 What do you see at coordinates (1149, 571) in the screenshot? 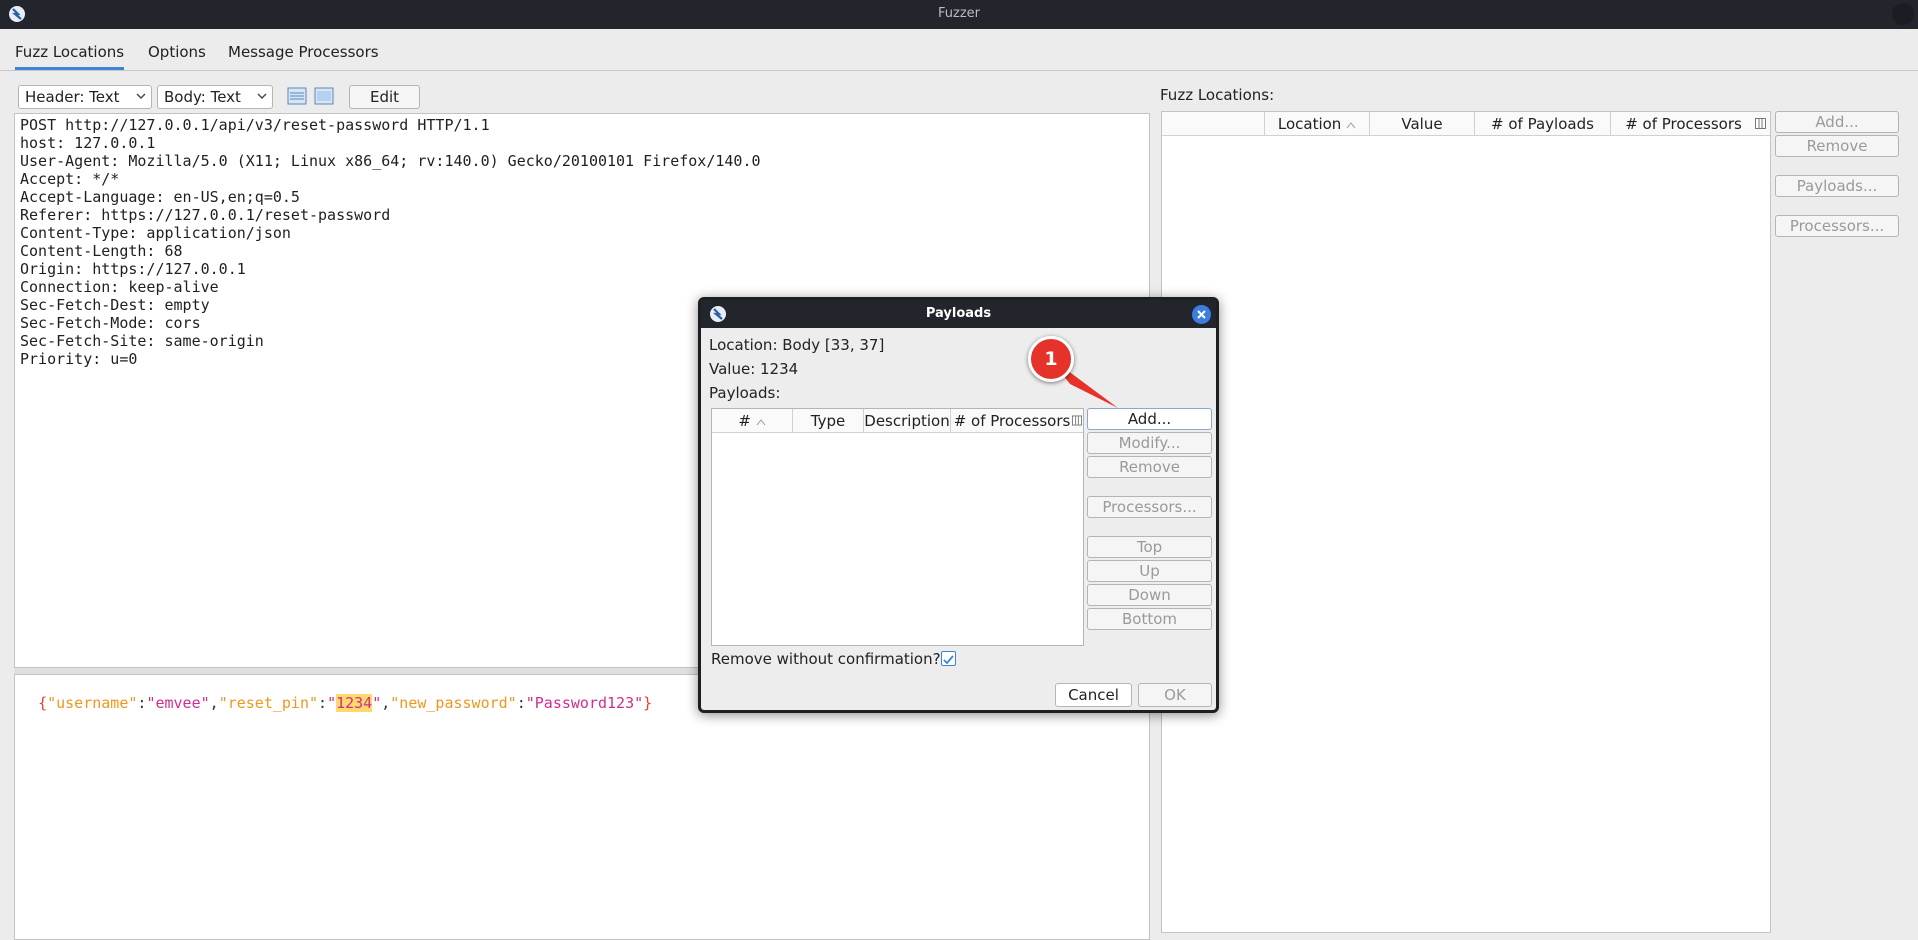
I see `move-up-button: Up` at bounding box center [1149, 571].